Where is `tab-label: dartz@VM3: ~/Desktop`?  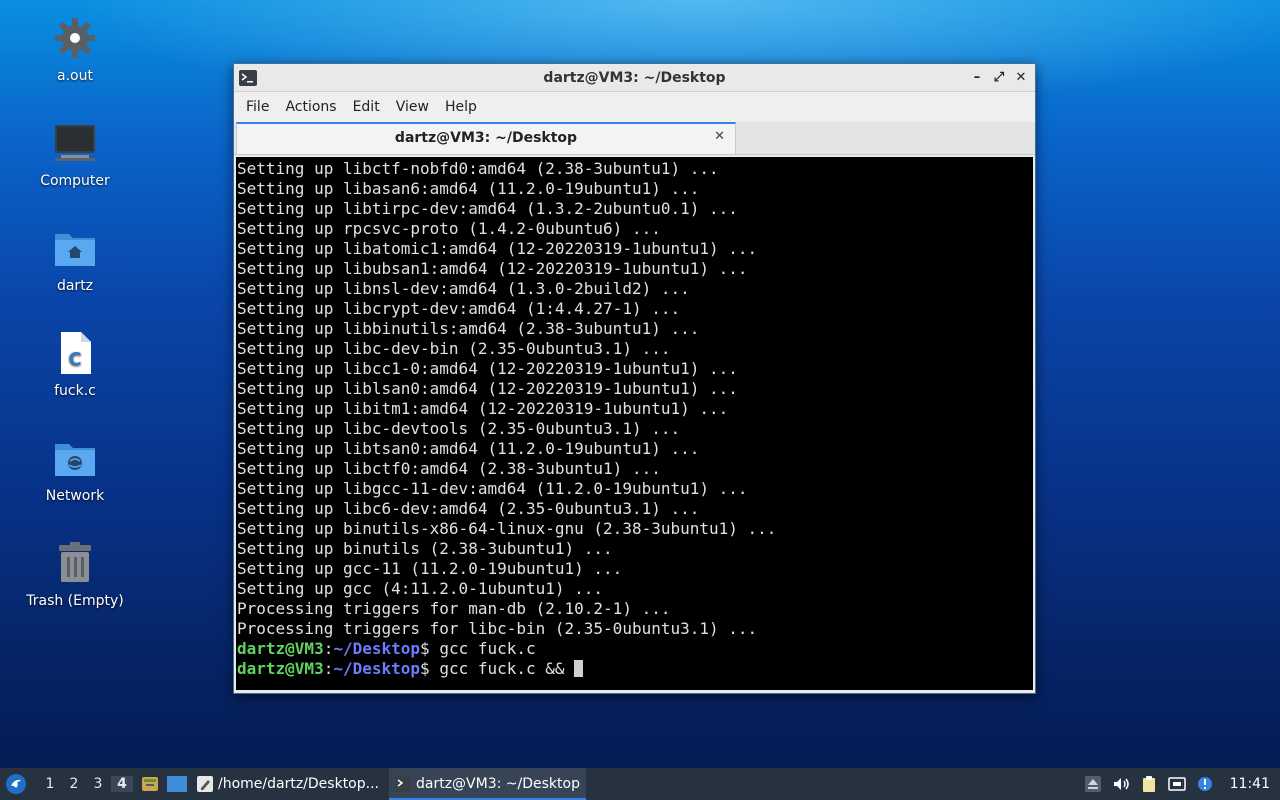 tab-label: dartz@VM3: ~/Desktop is located at coordinates (486, 138).